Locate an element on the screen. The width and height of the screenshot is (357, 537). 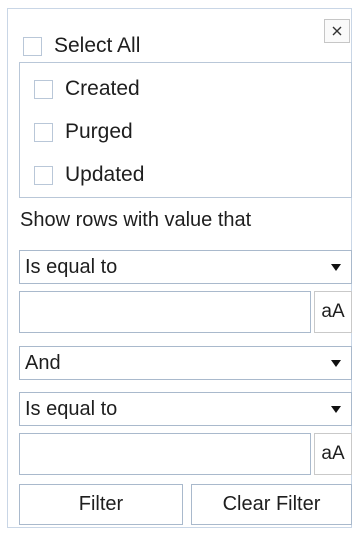
list-item: Updated is located at coordinates (89, 175).